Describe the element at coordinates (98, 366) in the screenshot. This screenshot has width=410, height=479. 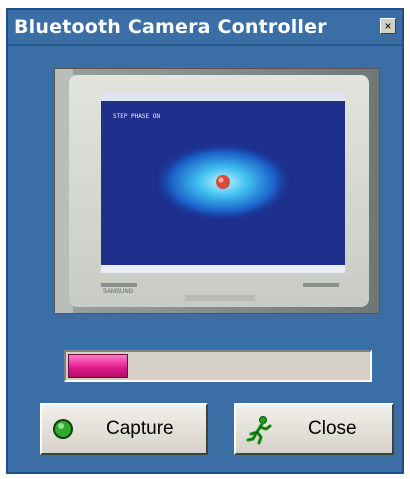
I see `progress-fill` at that location.